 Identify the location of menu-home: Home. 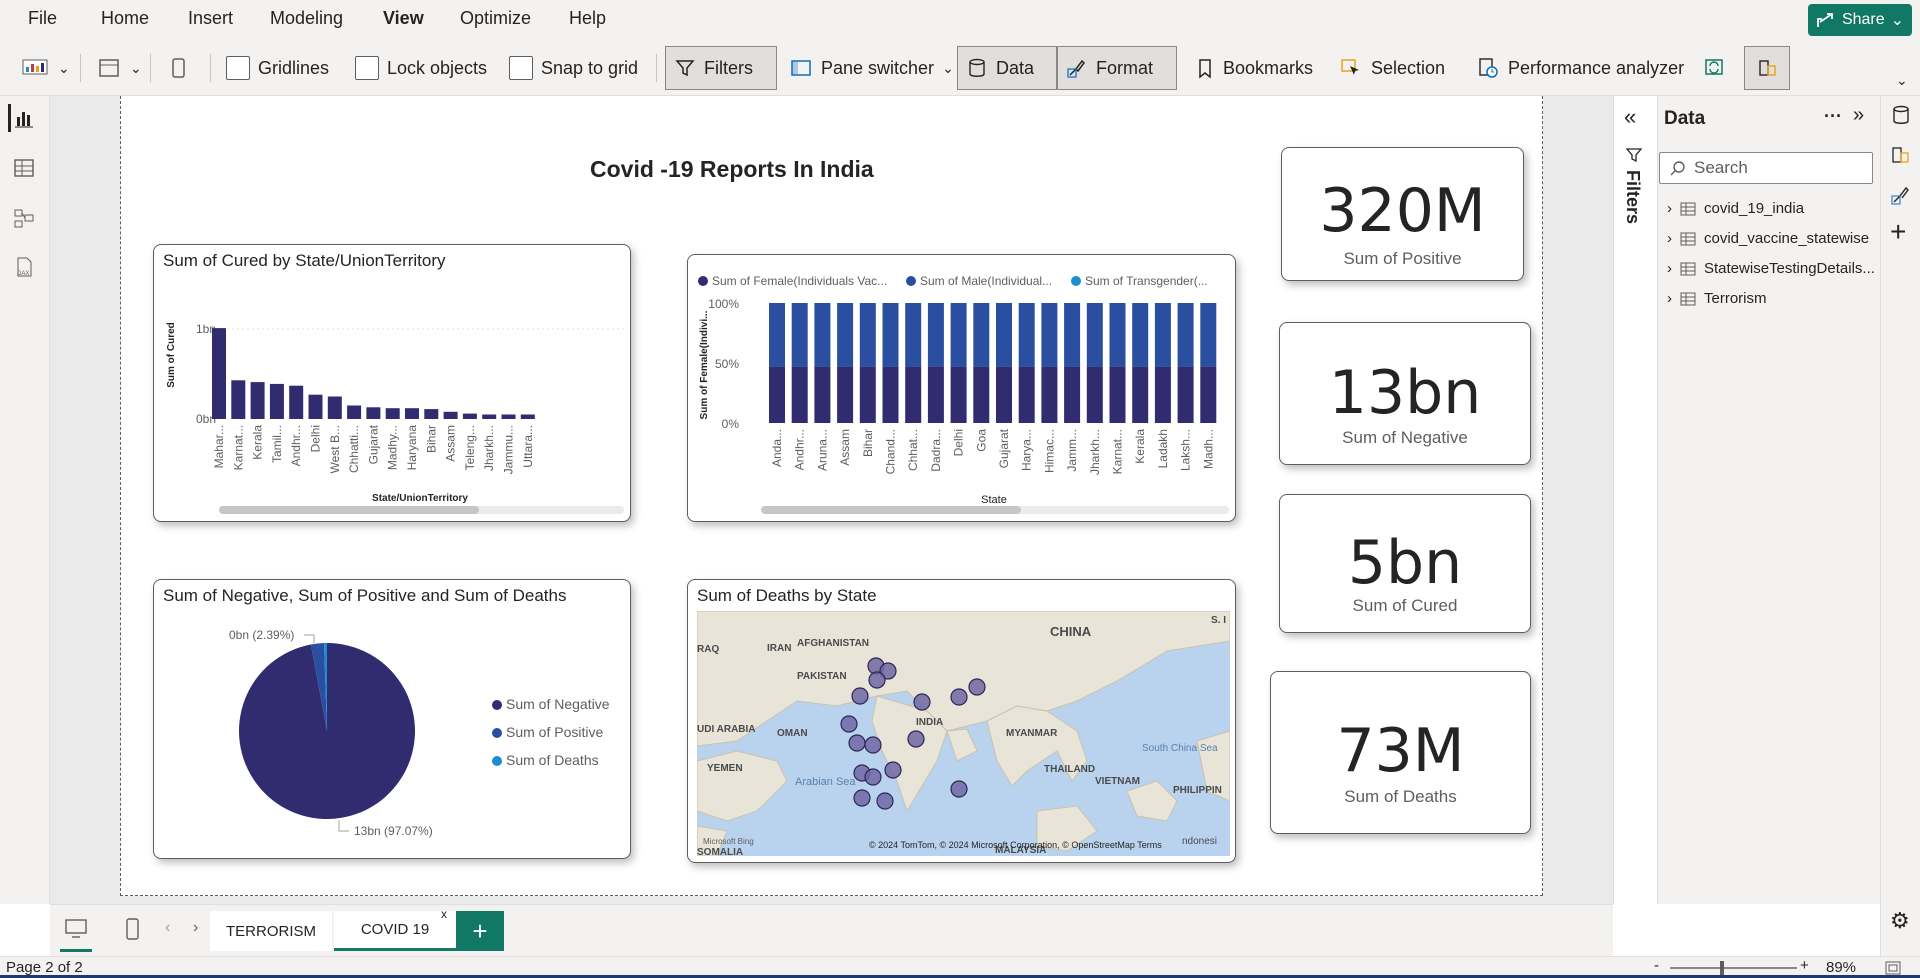
(125, 18).